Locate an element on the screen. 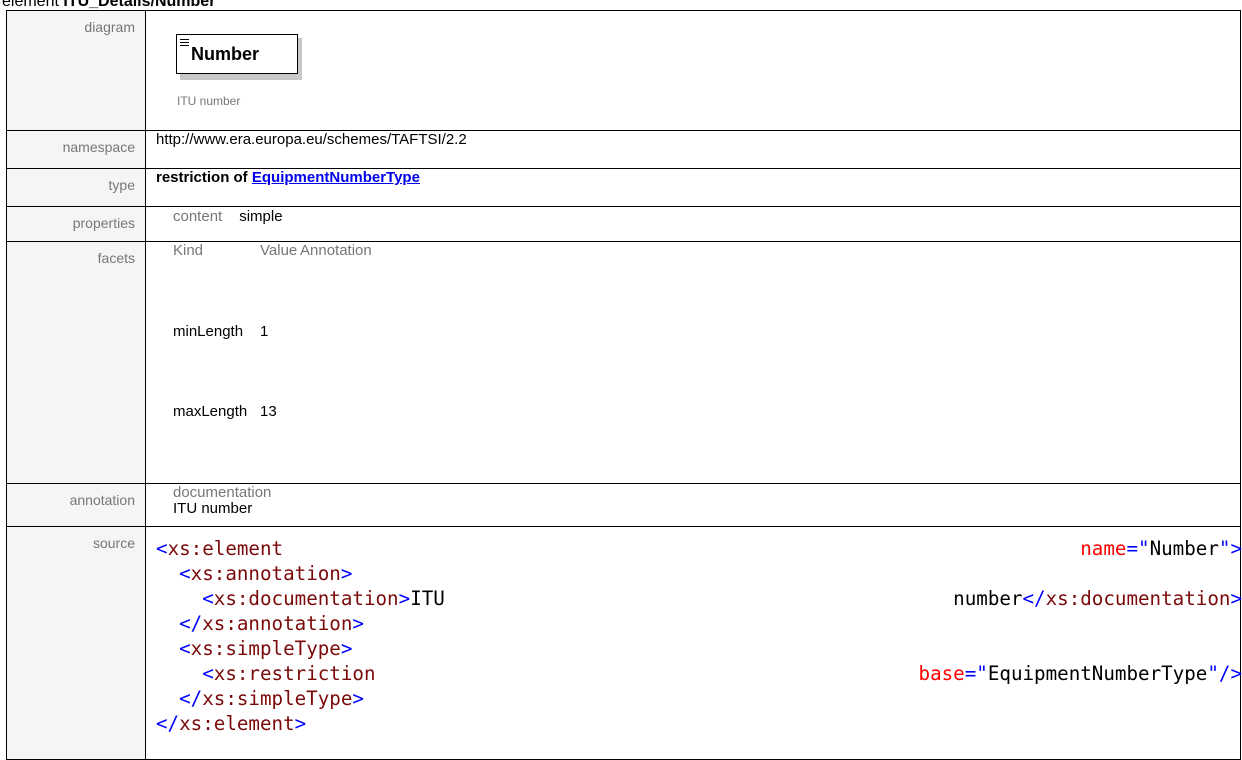 The height and width of the screenshot is (760, 1242). diagram-cell: Number ITU number is located at coordinates (693, 70).